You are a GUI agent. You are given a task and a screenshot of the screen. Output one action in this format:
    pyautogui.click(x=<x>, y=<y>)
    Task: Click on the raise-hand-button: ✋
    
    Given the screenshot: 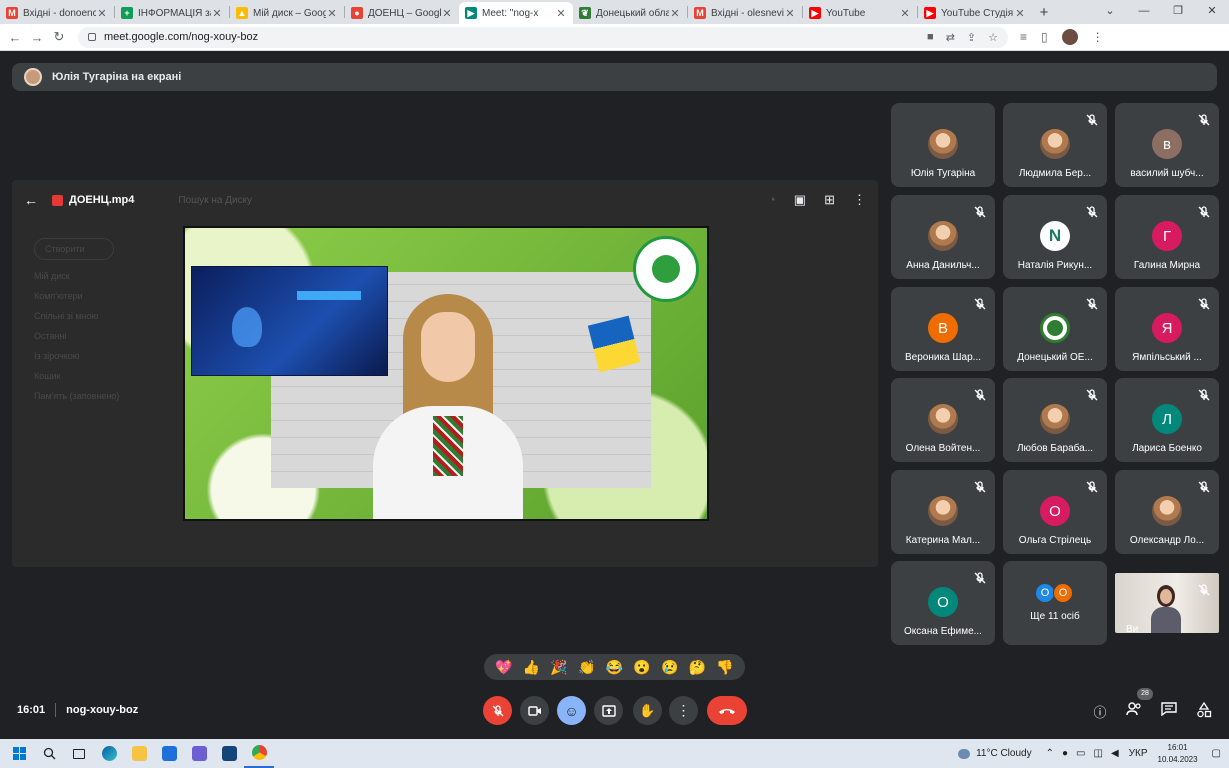 What is the action you would take?
    pyautogui.click(x=647, y=710)
    